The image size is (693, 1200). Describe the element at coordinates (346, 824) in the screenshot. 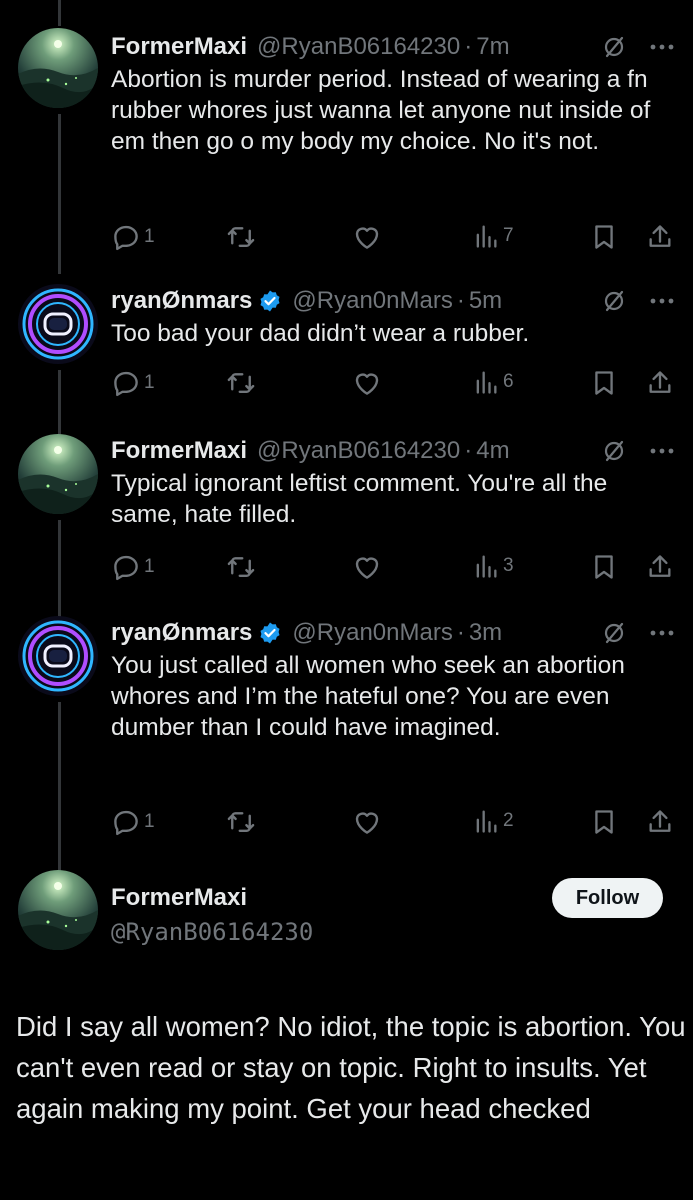

I see `action-bar: 1 2` at that location.